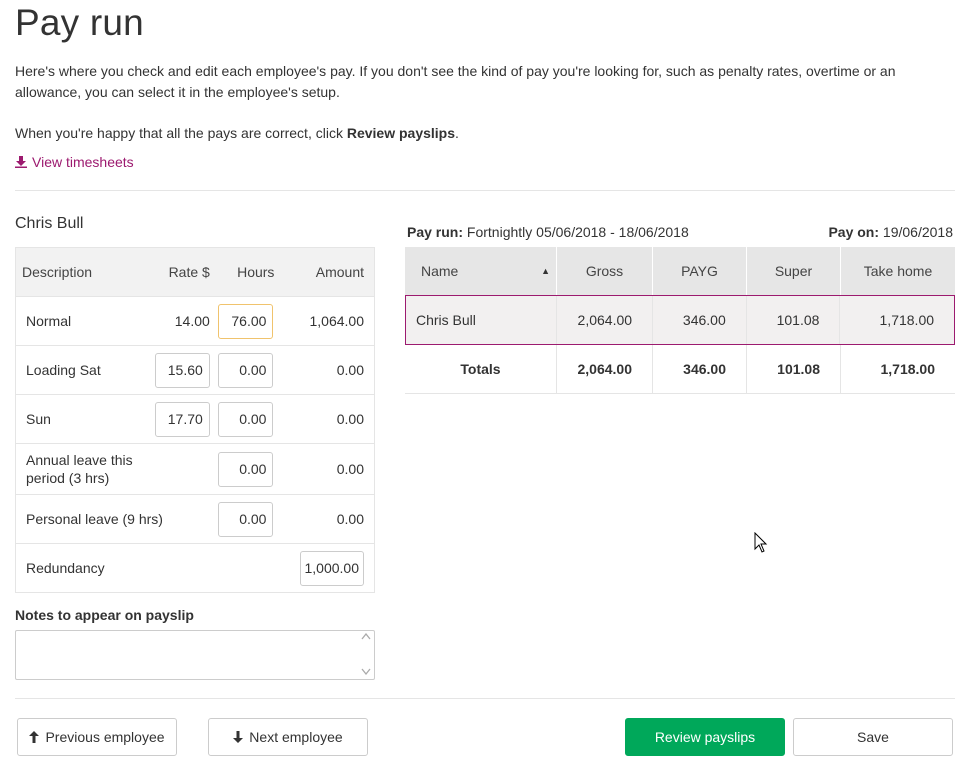  I want to click on pay-items-header: Description Rate $ Hours Amount, so click(195, 272).